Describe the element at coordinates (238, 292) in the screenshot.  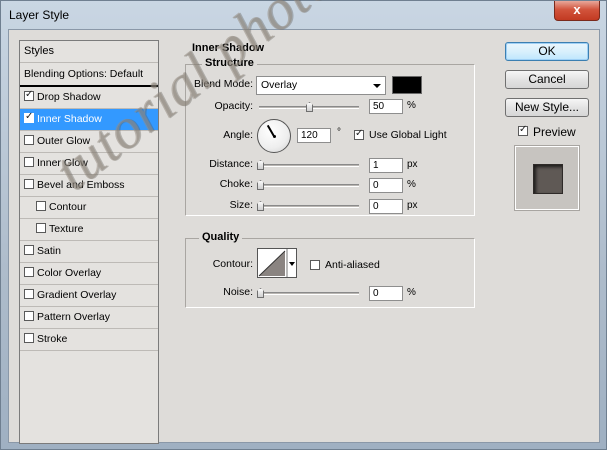
I see `noise-label: Noise:` at that location.